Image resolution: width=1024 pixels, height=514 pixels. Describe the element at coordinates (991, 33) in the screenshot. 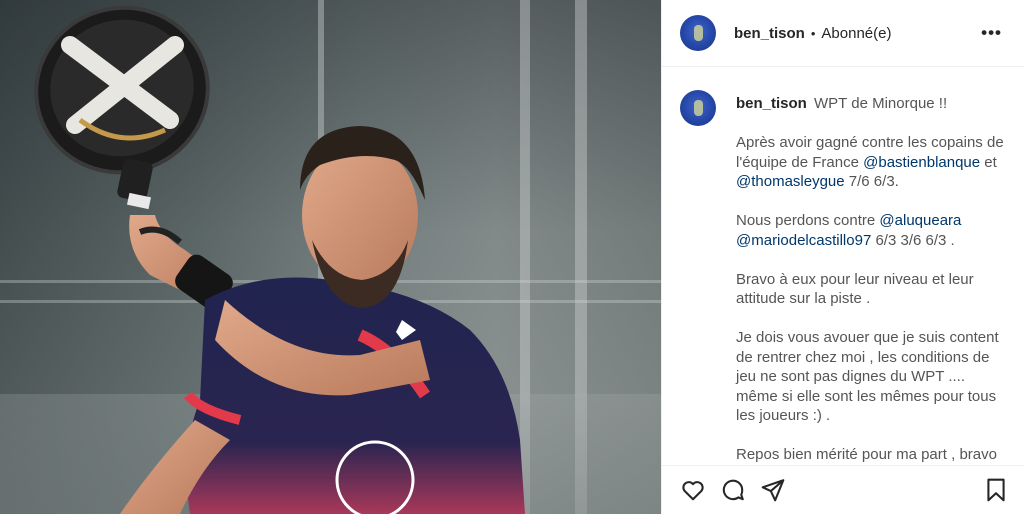

I see `more-options-icon: •••` at that location.